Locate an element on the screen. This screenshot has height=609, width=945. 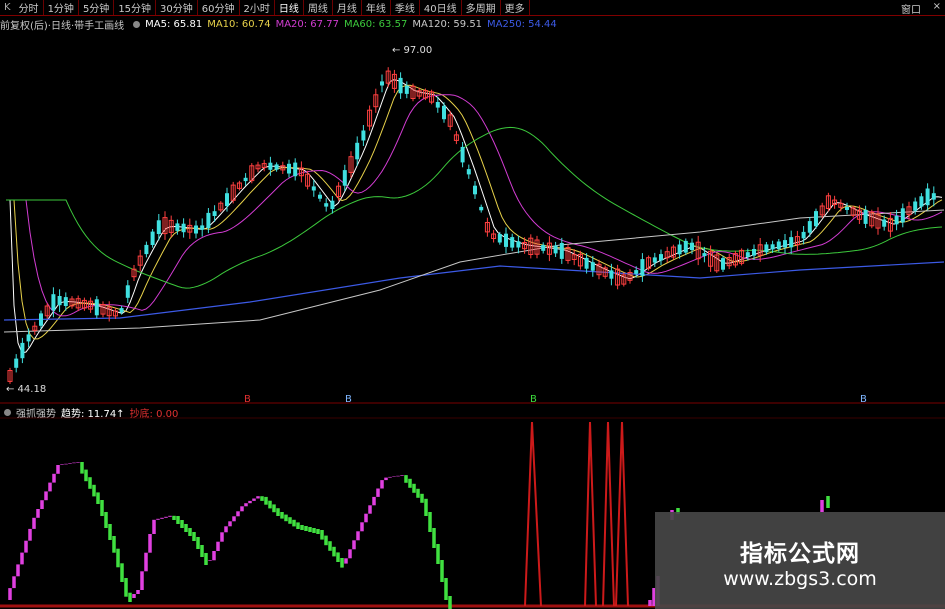
watermark-url: www.zbgs3.com is located at coordinates (800, 579).